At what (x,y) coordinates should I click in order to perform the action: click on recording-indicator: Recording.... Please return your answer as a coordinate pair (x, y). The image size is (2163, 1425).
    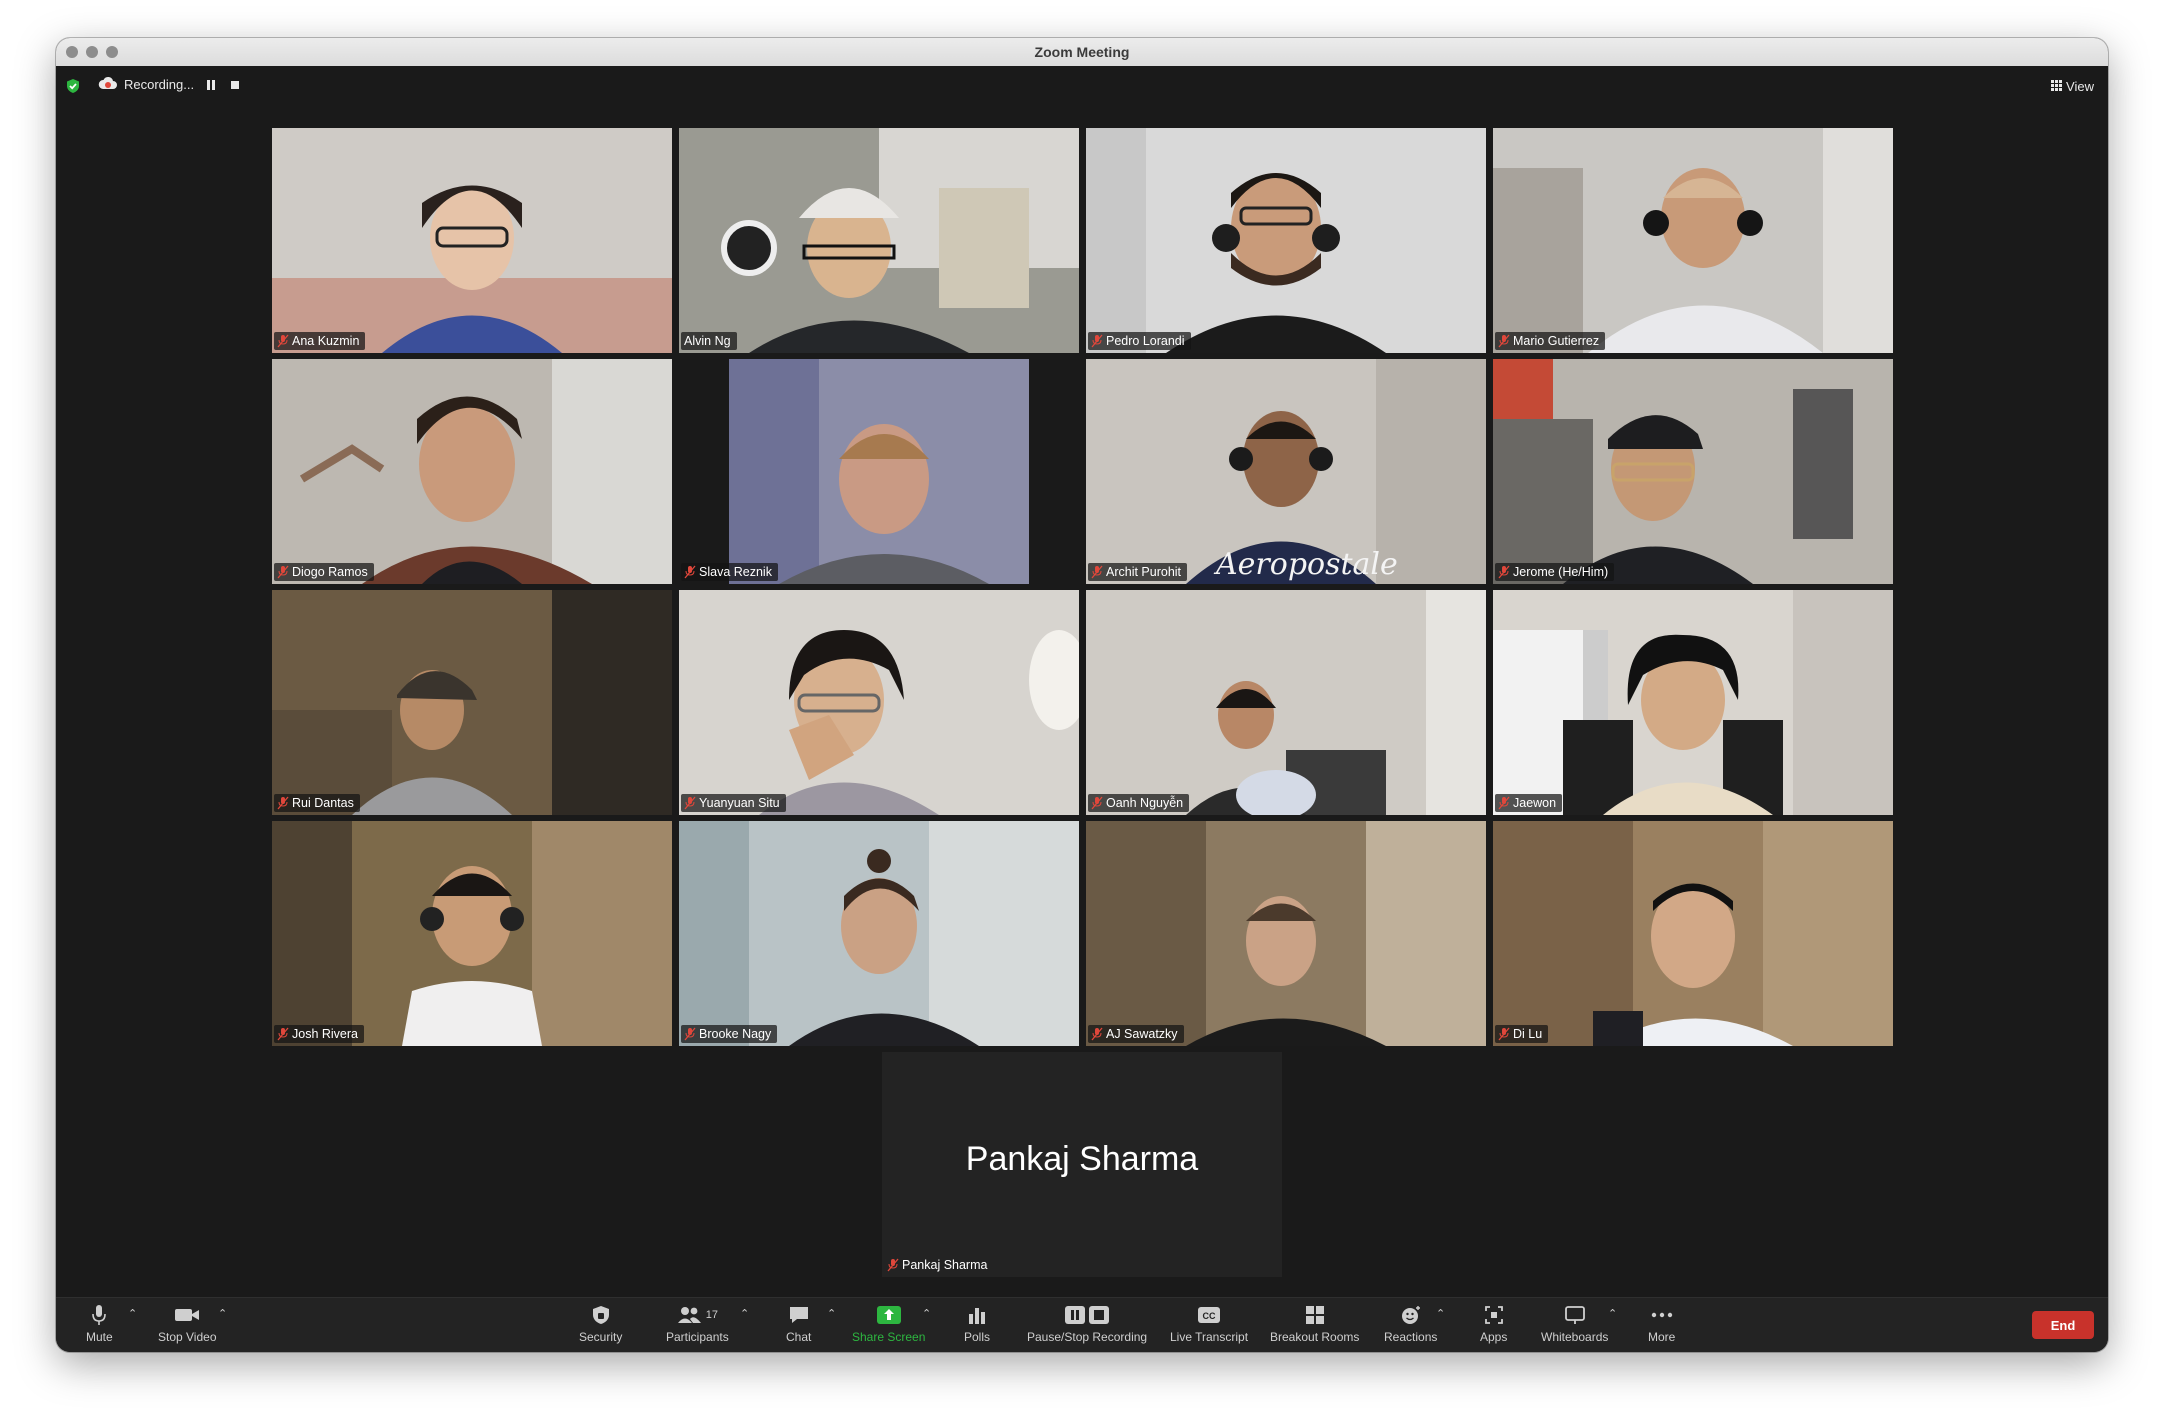
    Looking at the image, I should click on (146, 84).